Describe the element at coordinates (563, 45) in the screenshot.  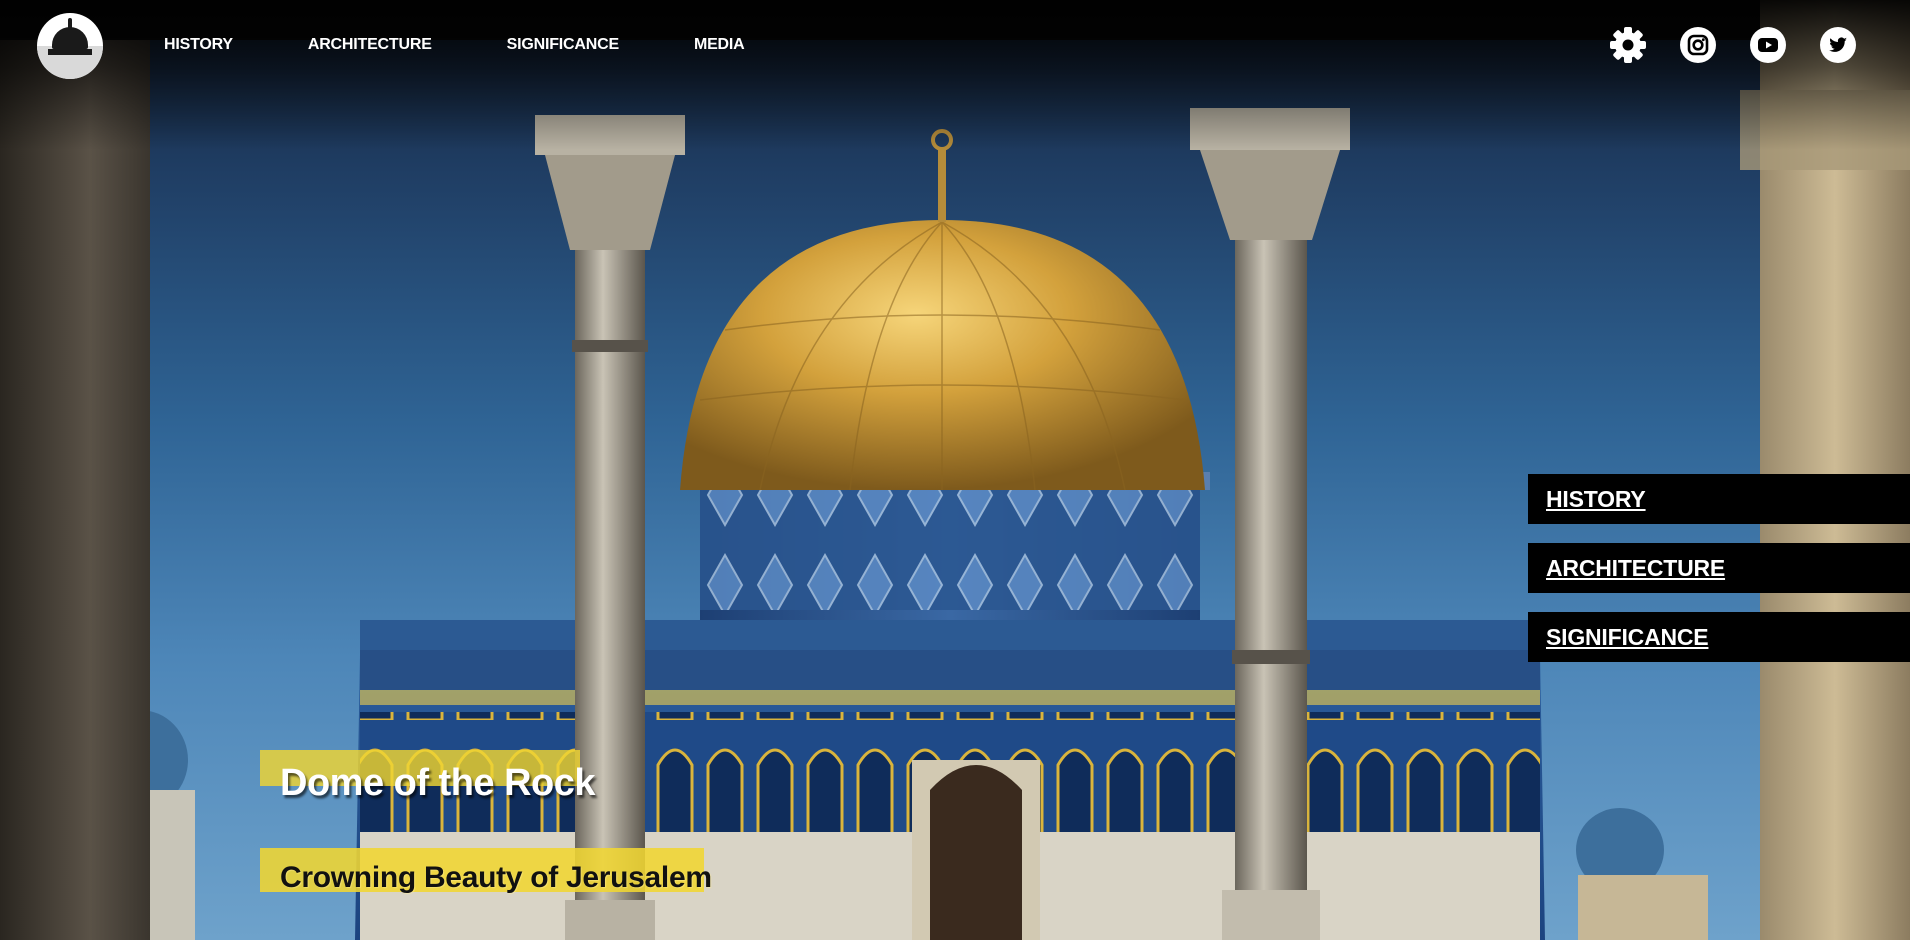
I see `nav-significance: SIGNIFICANCE` at that location.